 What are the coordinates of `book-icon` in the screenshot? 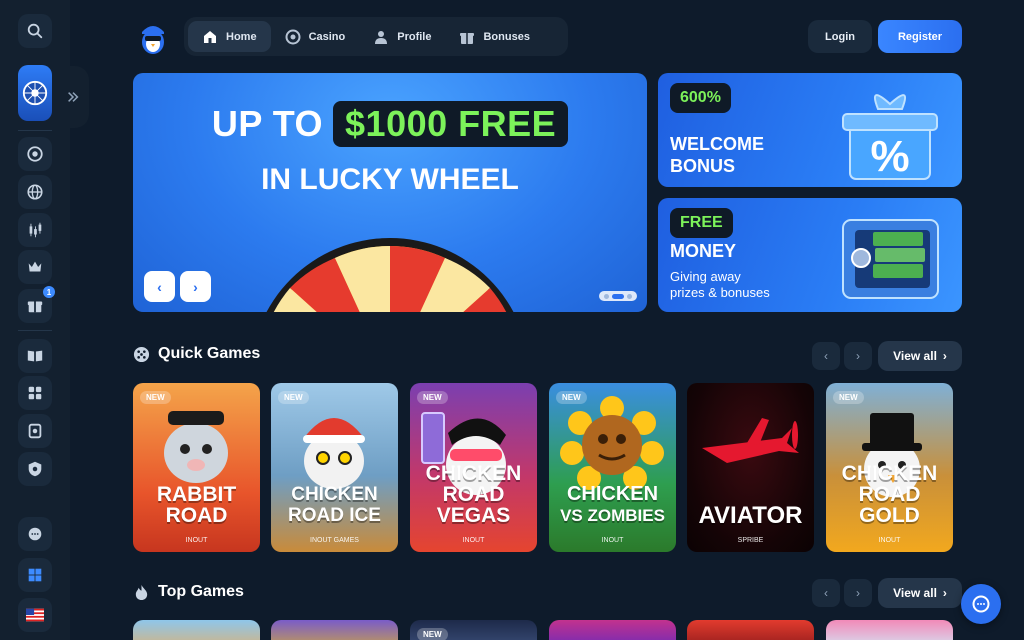 It's located at (35, 356).